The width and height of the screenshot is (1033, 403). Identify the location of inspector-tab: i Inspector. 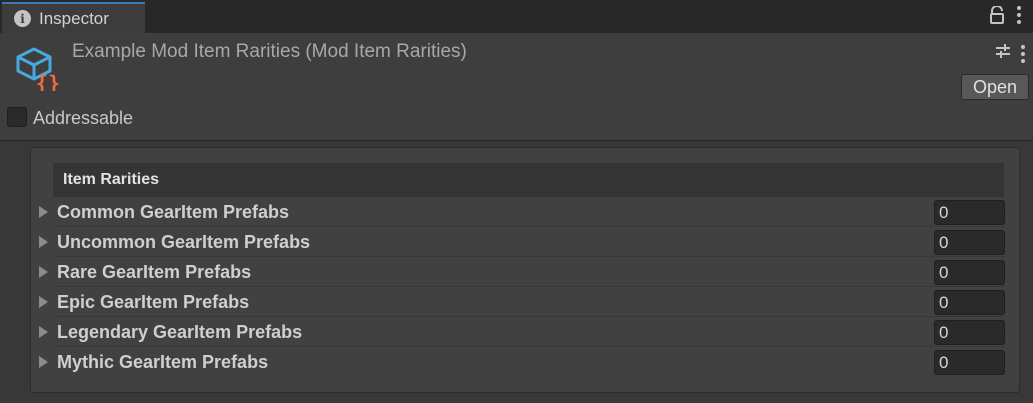
(73, 17).